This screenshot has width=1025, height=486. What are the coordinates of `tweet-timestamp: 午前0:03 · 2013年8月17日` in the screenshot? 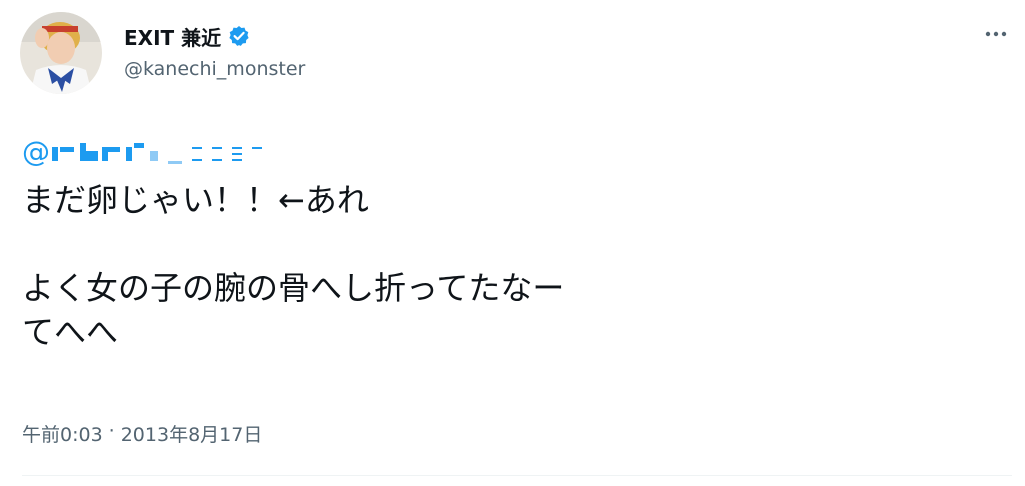 It's located at (142, 433).